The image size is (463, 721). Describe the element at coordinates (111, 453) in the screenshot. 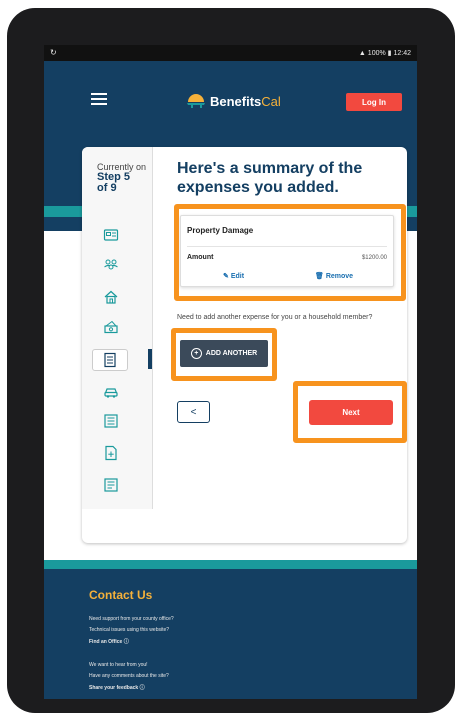

I see `document-add-icon` at that location.